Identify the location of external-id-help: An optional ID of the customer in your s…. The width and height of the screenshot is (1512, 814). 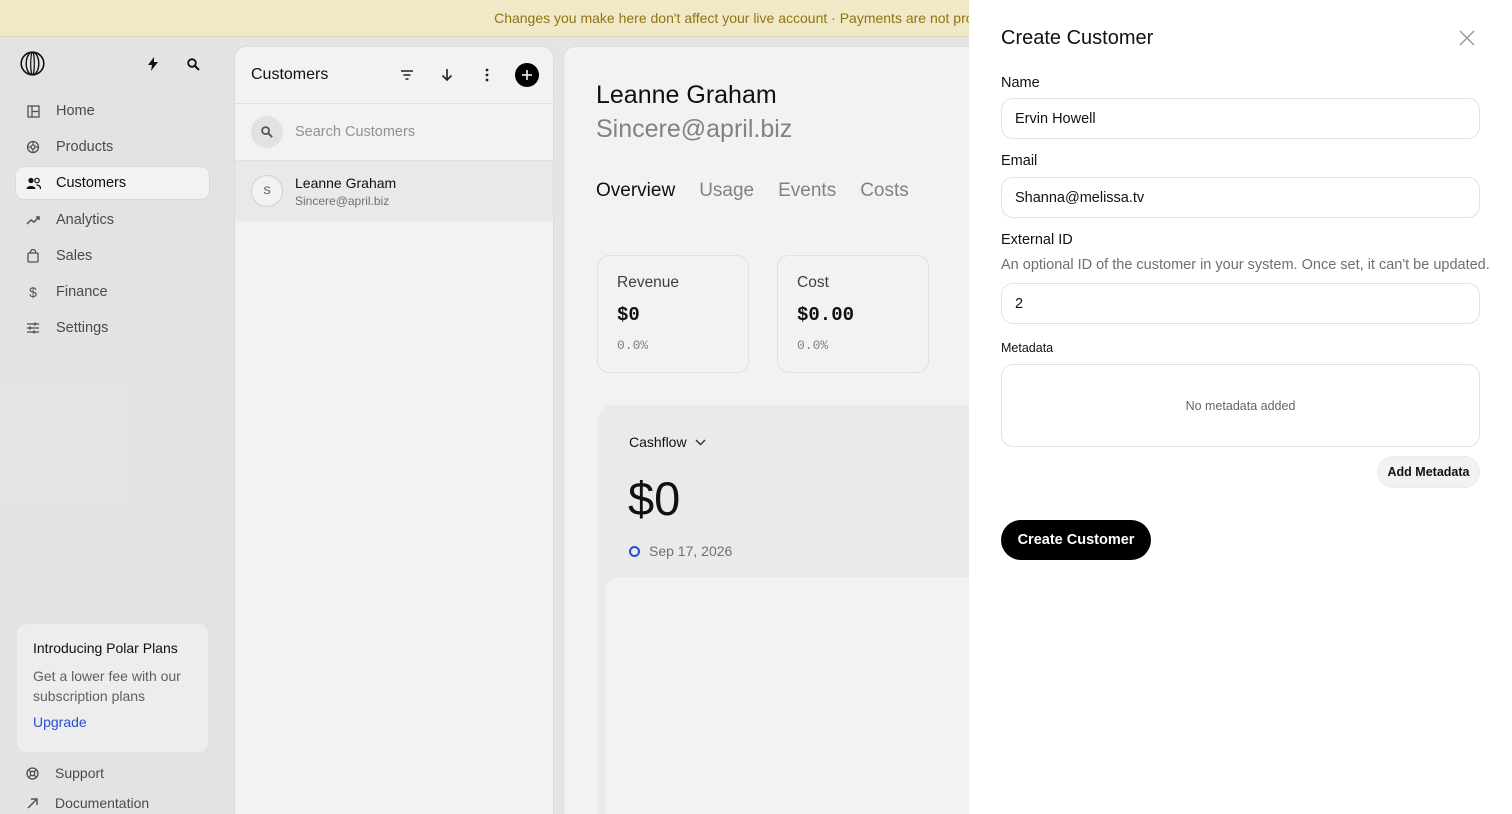
(1245, 265).